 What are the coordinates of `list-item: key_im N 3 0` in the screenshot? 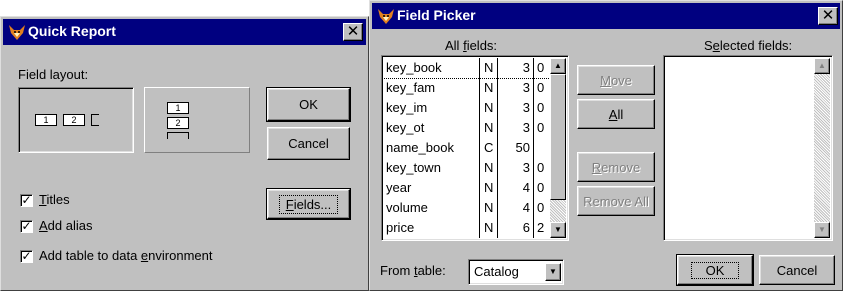 It's located at (467, 108).